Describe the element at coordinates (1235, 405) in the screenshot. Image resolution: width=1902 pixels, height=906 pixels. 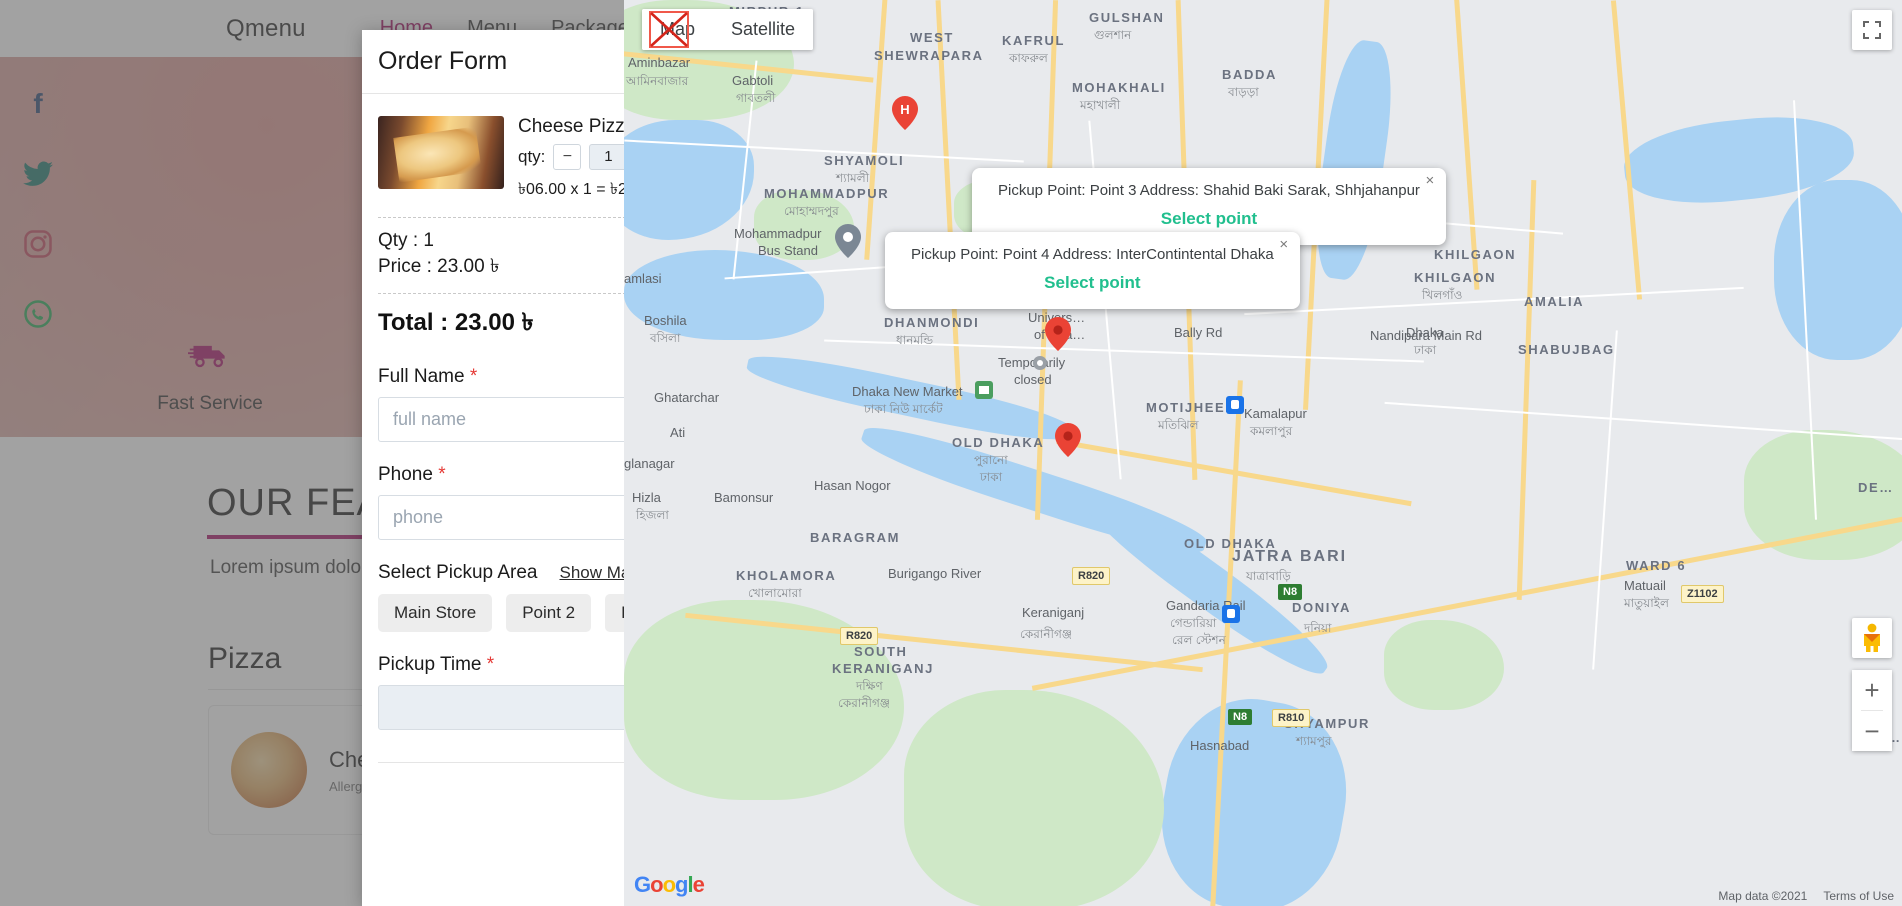
I see `map-poi-kamalapur` at that location.